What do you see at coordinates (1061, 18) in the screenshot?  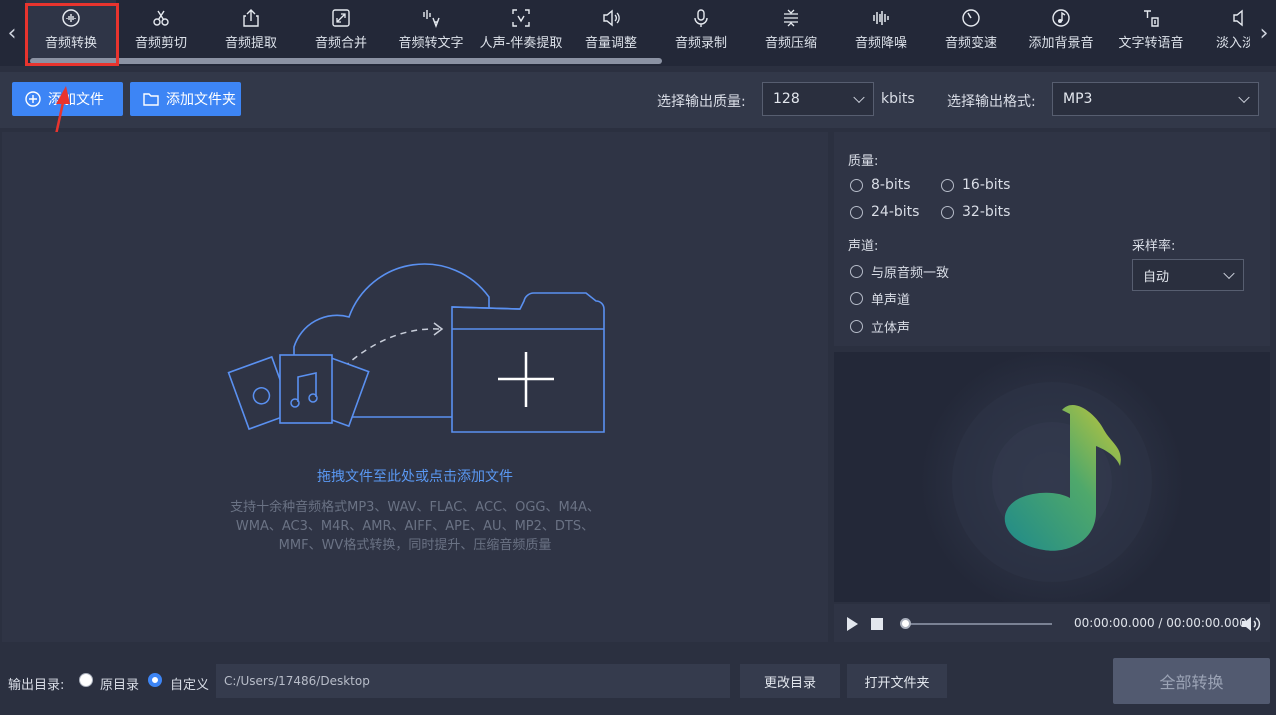 I see `background-music-icon` at bounding box center [1061, 18].